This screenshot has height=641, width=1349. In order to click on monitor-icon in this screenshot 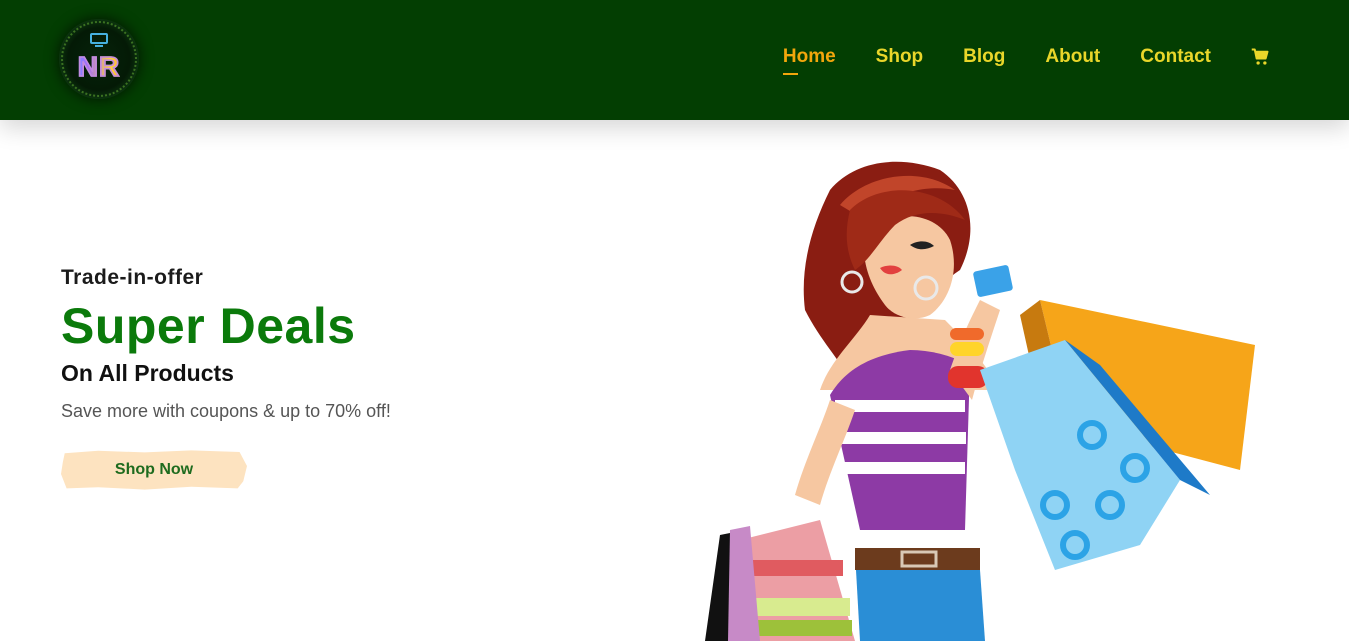, I will do `click(99, 38)`.